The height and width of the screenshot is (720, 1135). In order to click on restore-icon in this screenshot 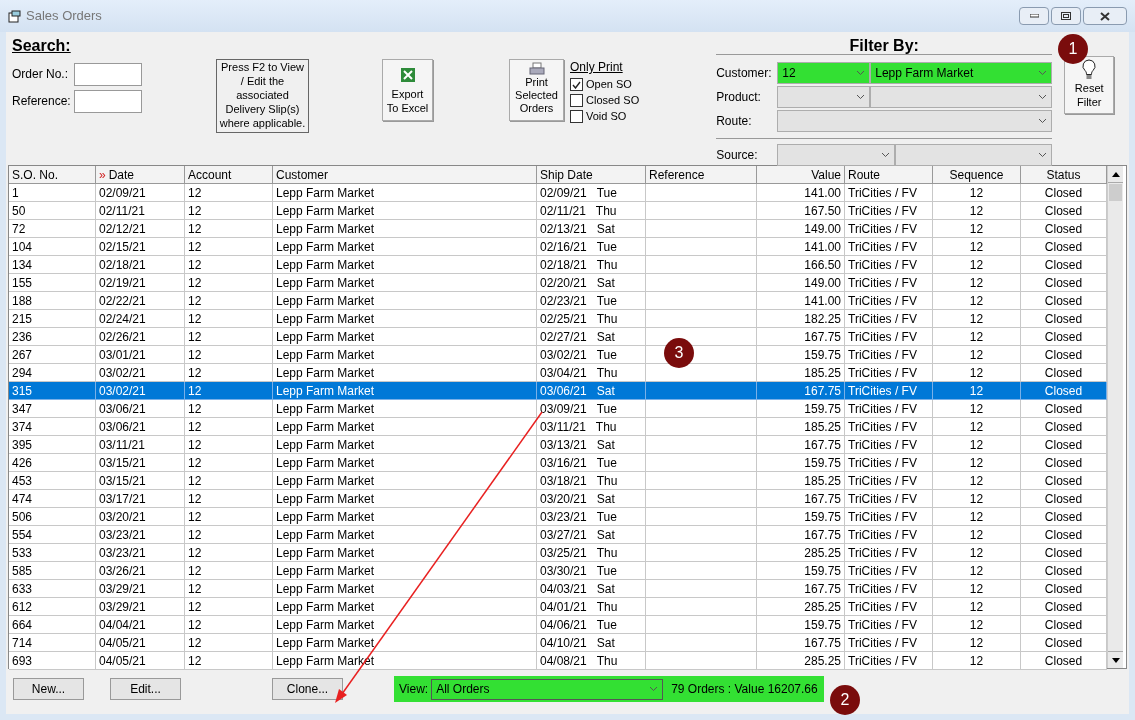, I will do `click(1066, 16)`.